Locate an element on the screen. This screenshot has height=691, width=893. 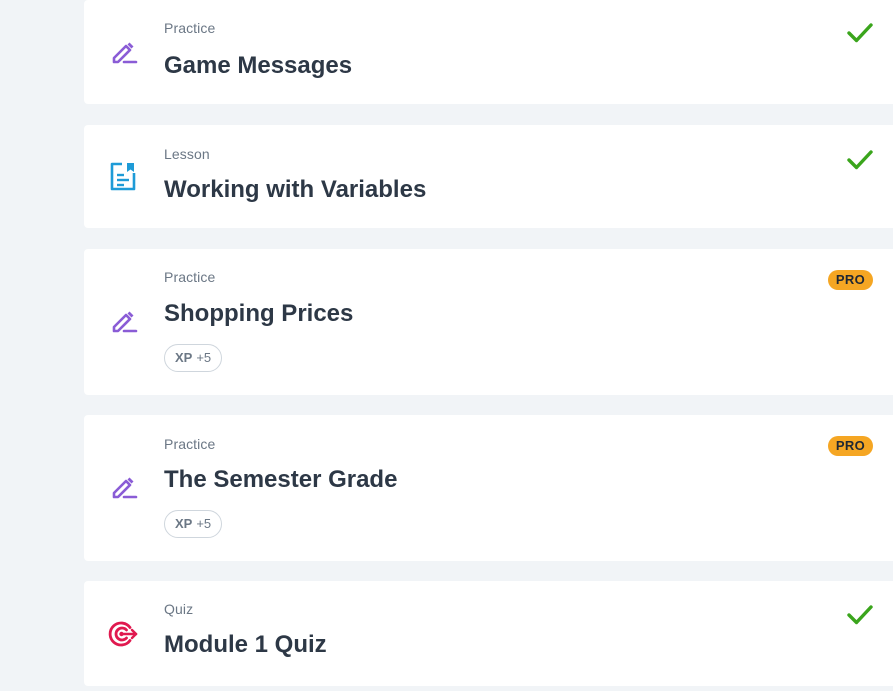
list-item-game-messages: Practice Game Messages is located at coordinates (488, 52).